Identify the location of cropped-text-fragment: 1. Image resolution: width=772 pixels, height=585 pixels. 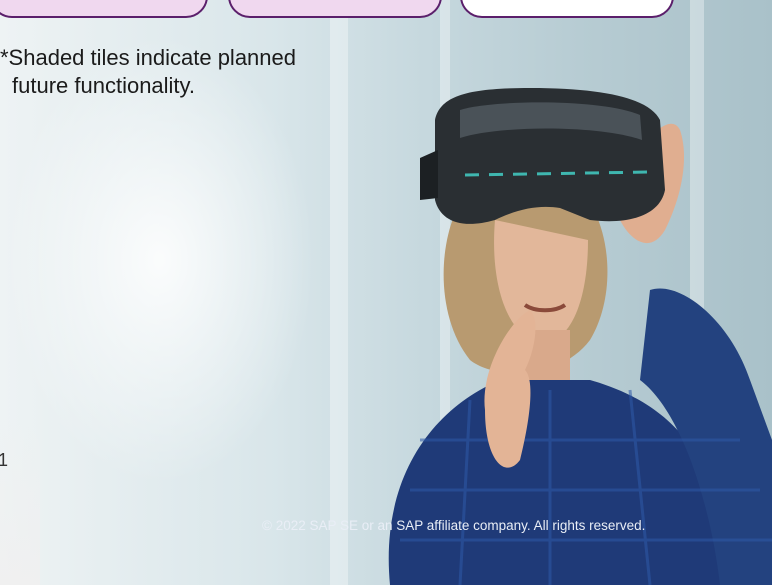
(4, 460).